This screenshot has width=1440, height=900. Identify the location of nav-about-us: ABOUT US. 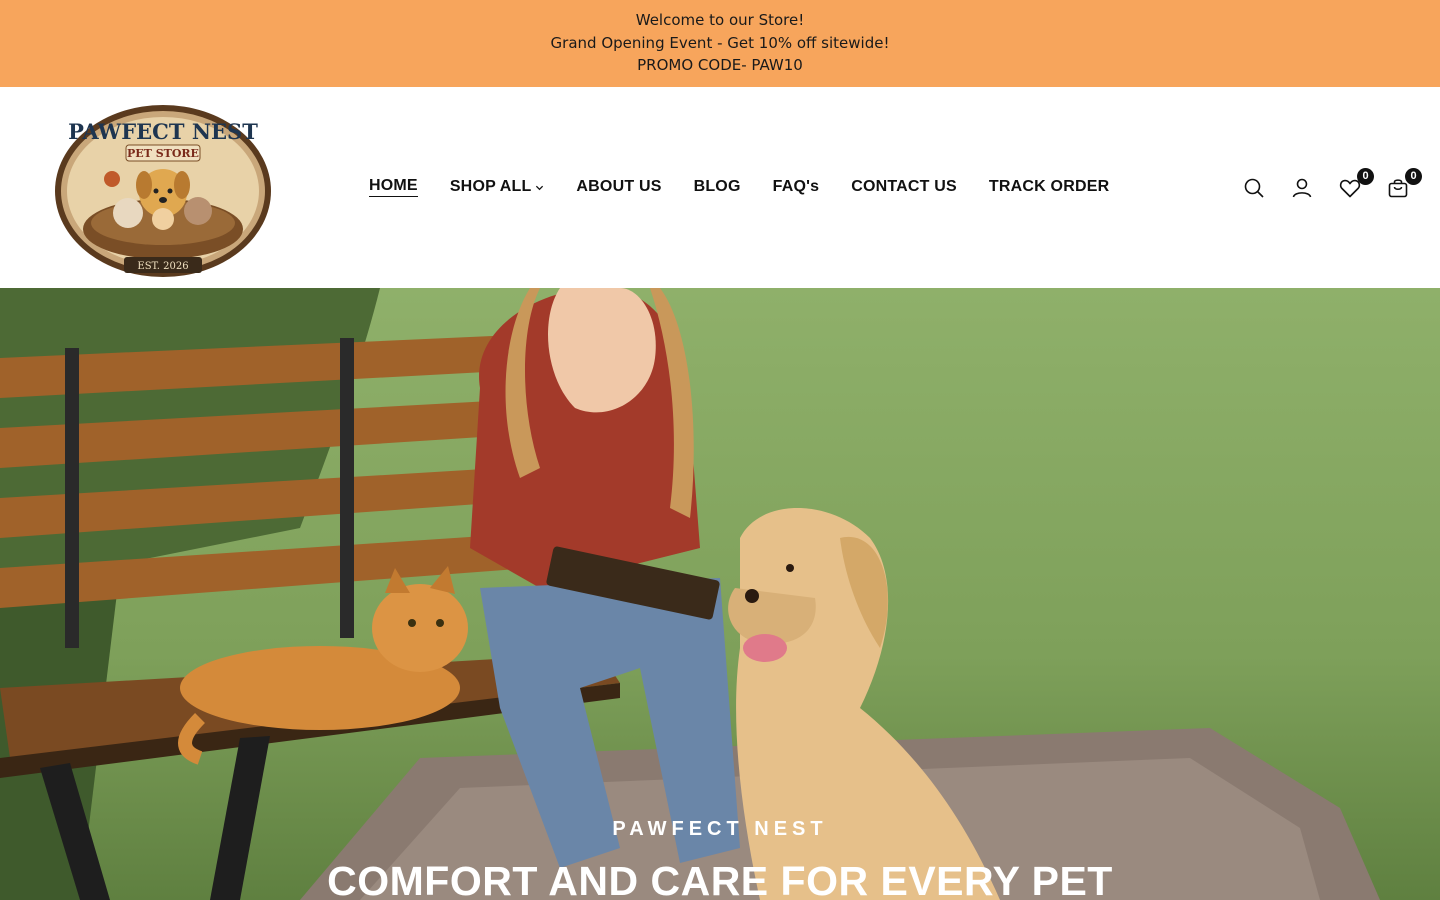
(618, 187).